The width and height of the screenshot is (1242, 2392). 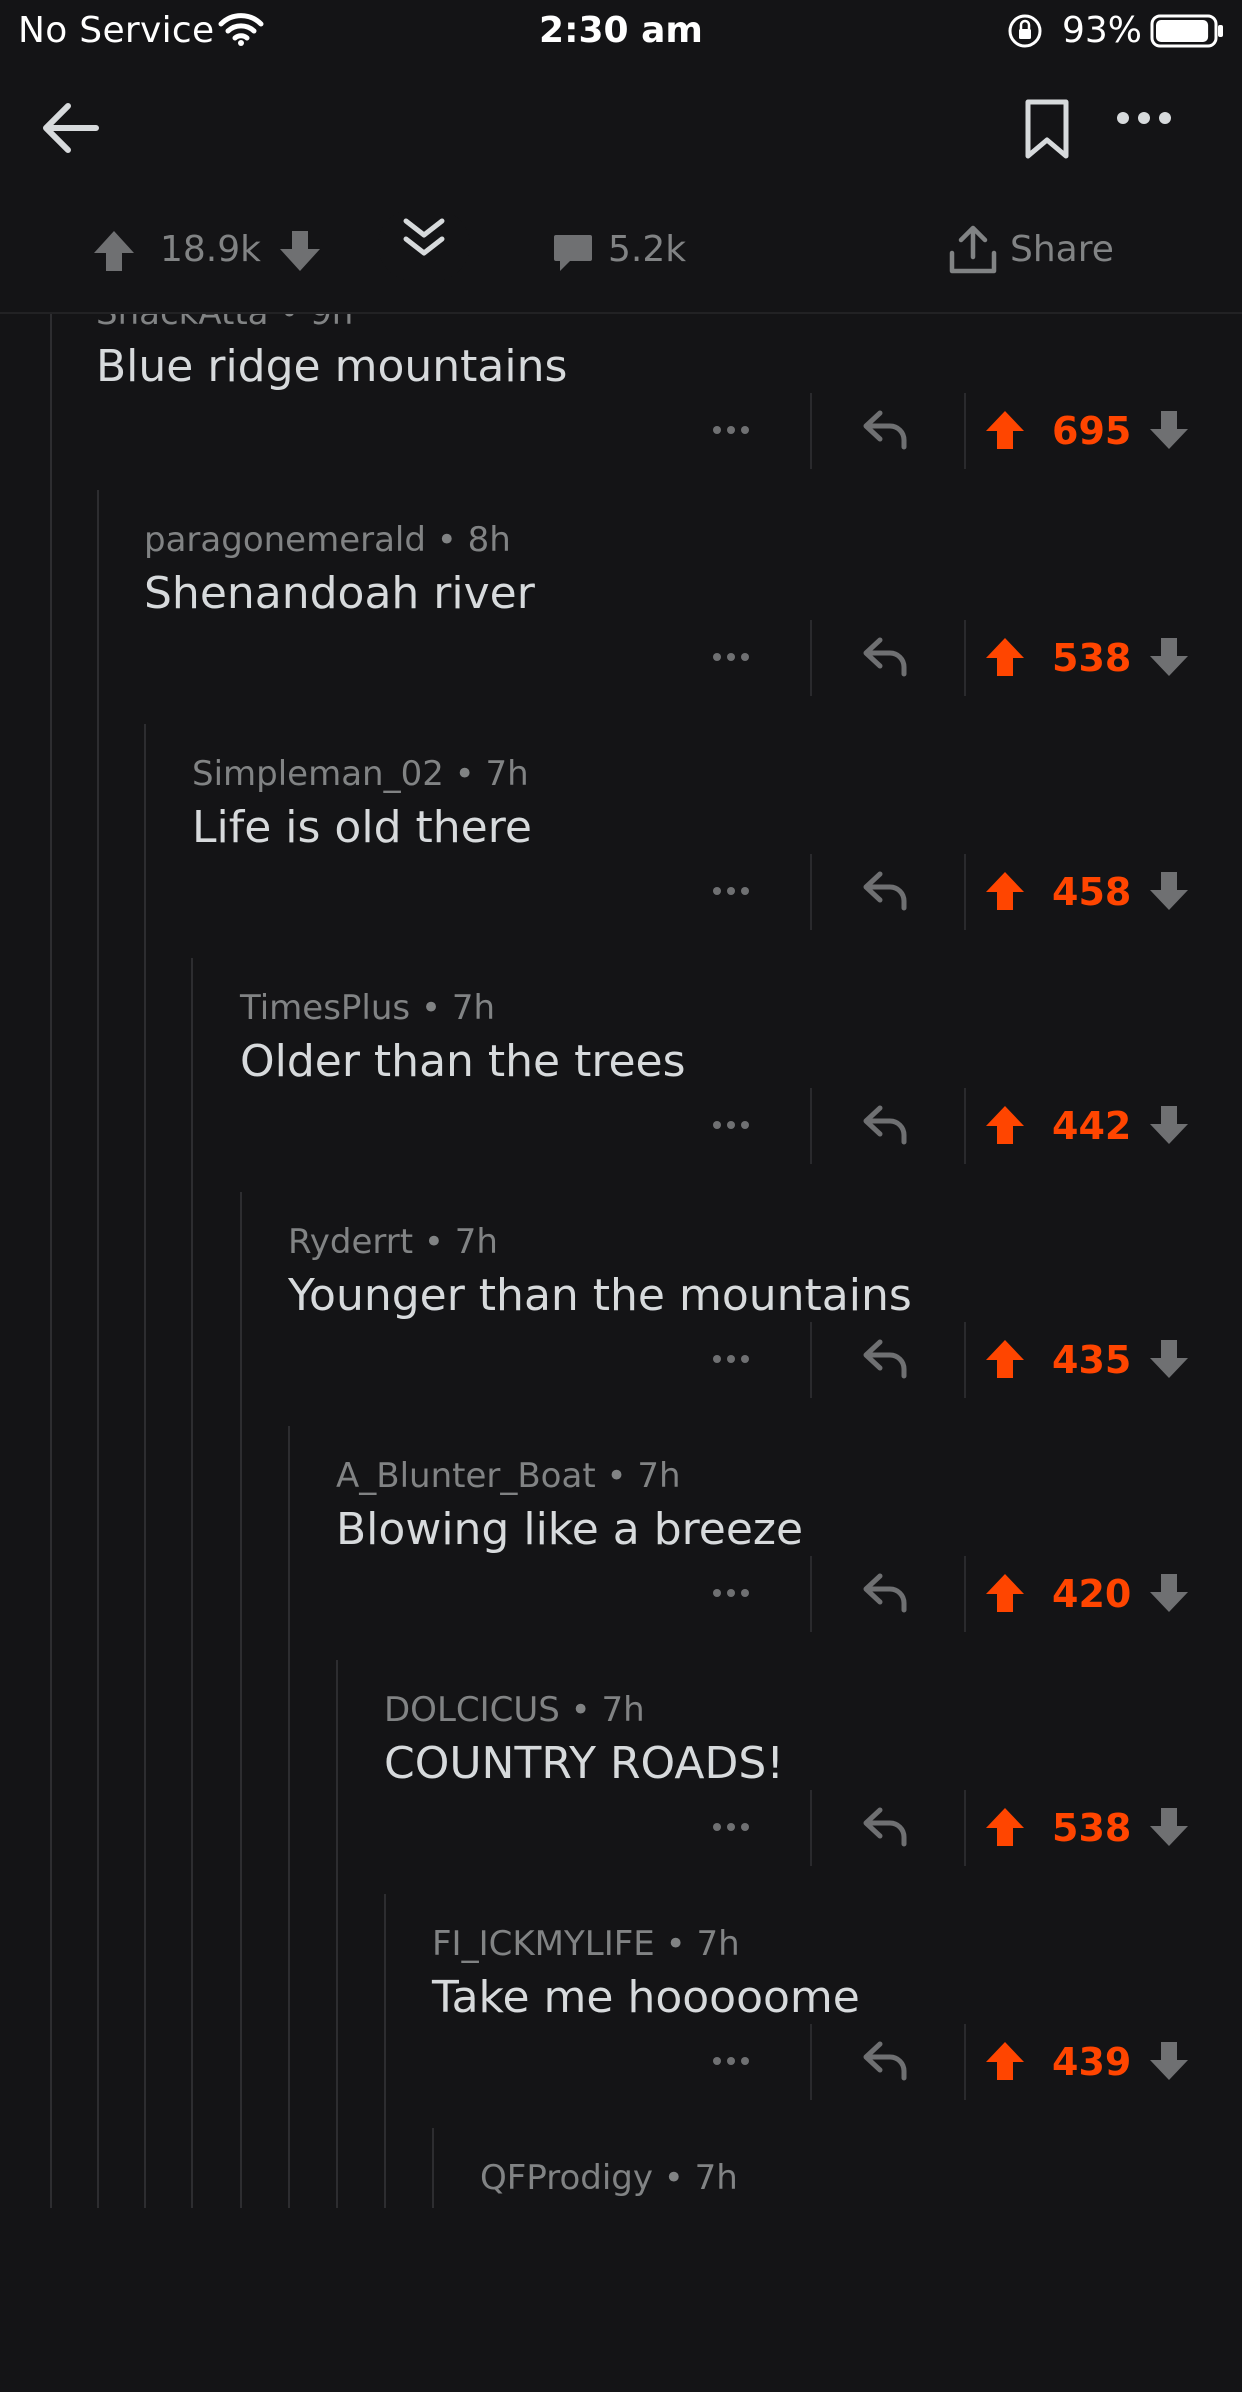 I want to click on collapse-threads-button, so click(x=424, y=245).